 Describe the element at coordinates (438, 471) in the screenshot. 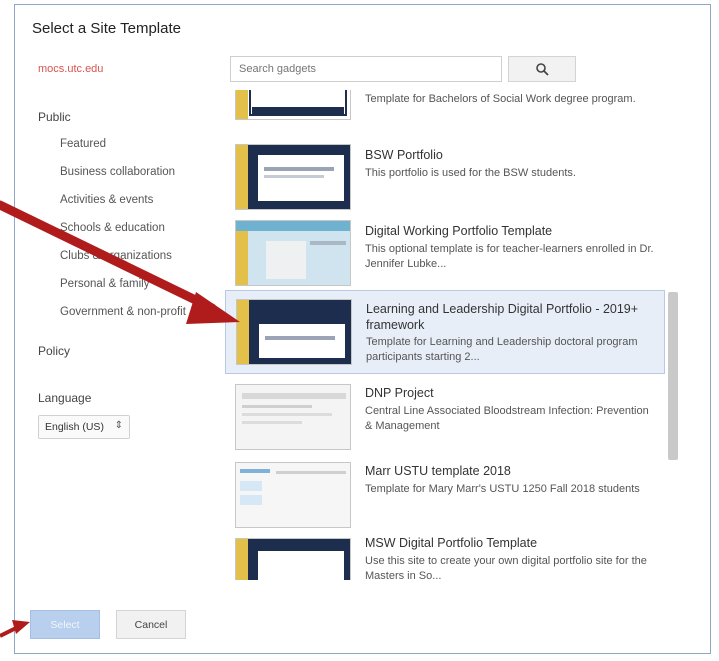

I see `template-title: Marr USTU template 2018` at that location.